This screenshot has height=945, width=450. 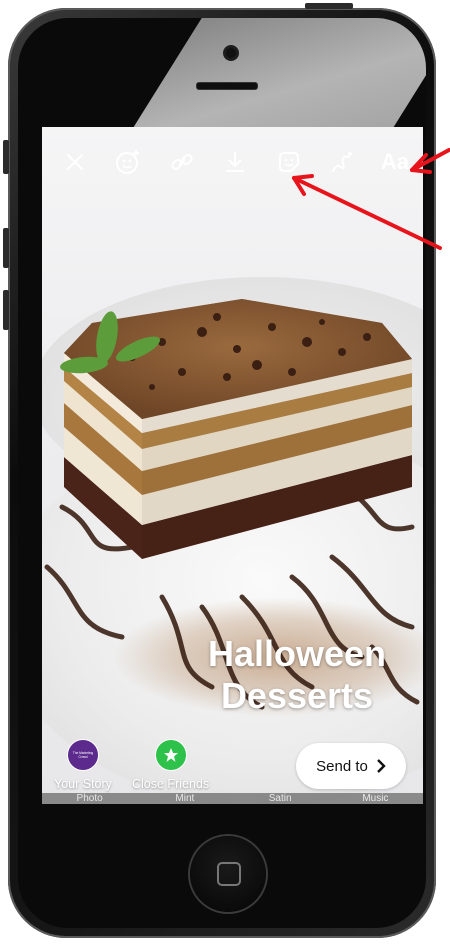 I want to click on annotation-arrow-sticker, so click(x=367, y=212).